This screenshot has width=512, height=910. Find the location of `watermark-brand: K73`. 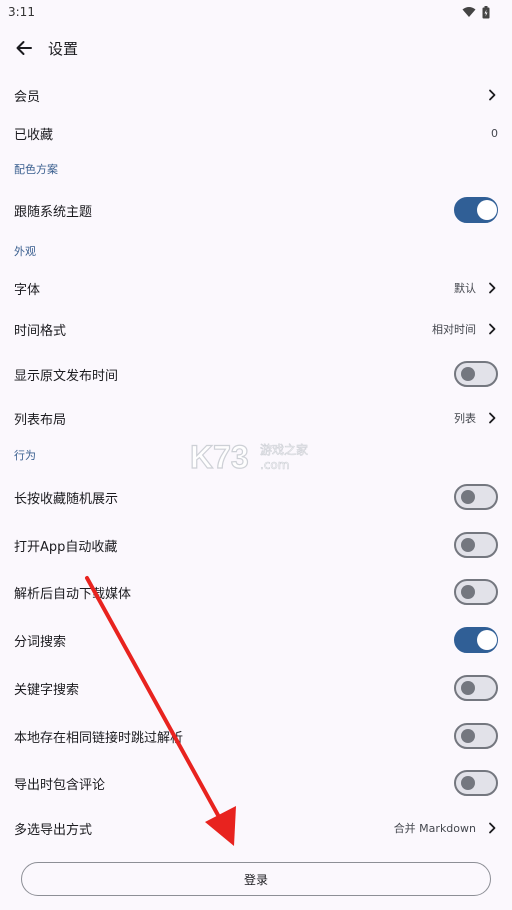

watermark-brand: K73 is located at coordinates (219, 457).